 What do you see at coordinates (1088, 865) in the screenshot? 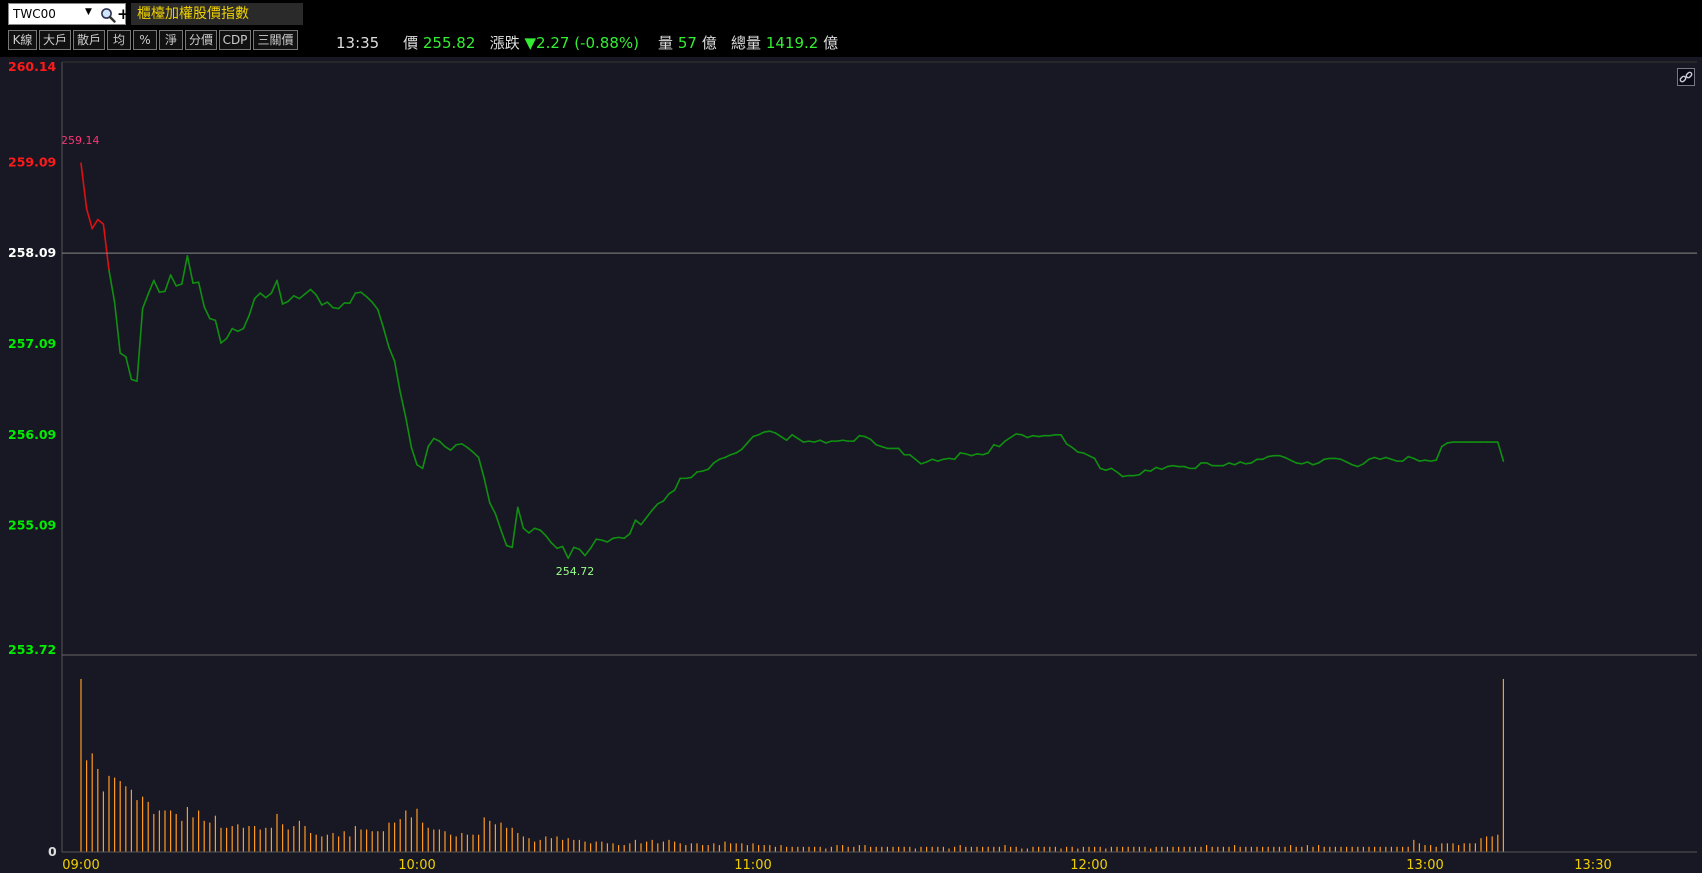
I see `x-tick-label: 12:00` at bounding box center [1088, 865].